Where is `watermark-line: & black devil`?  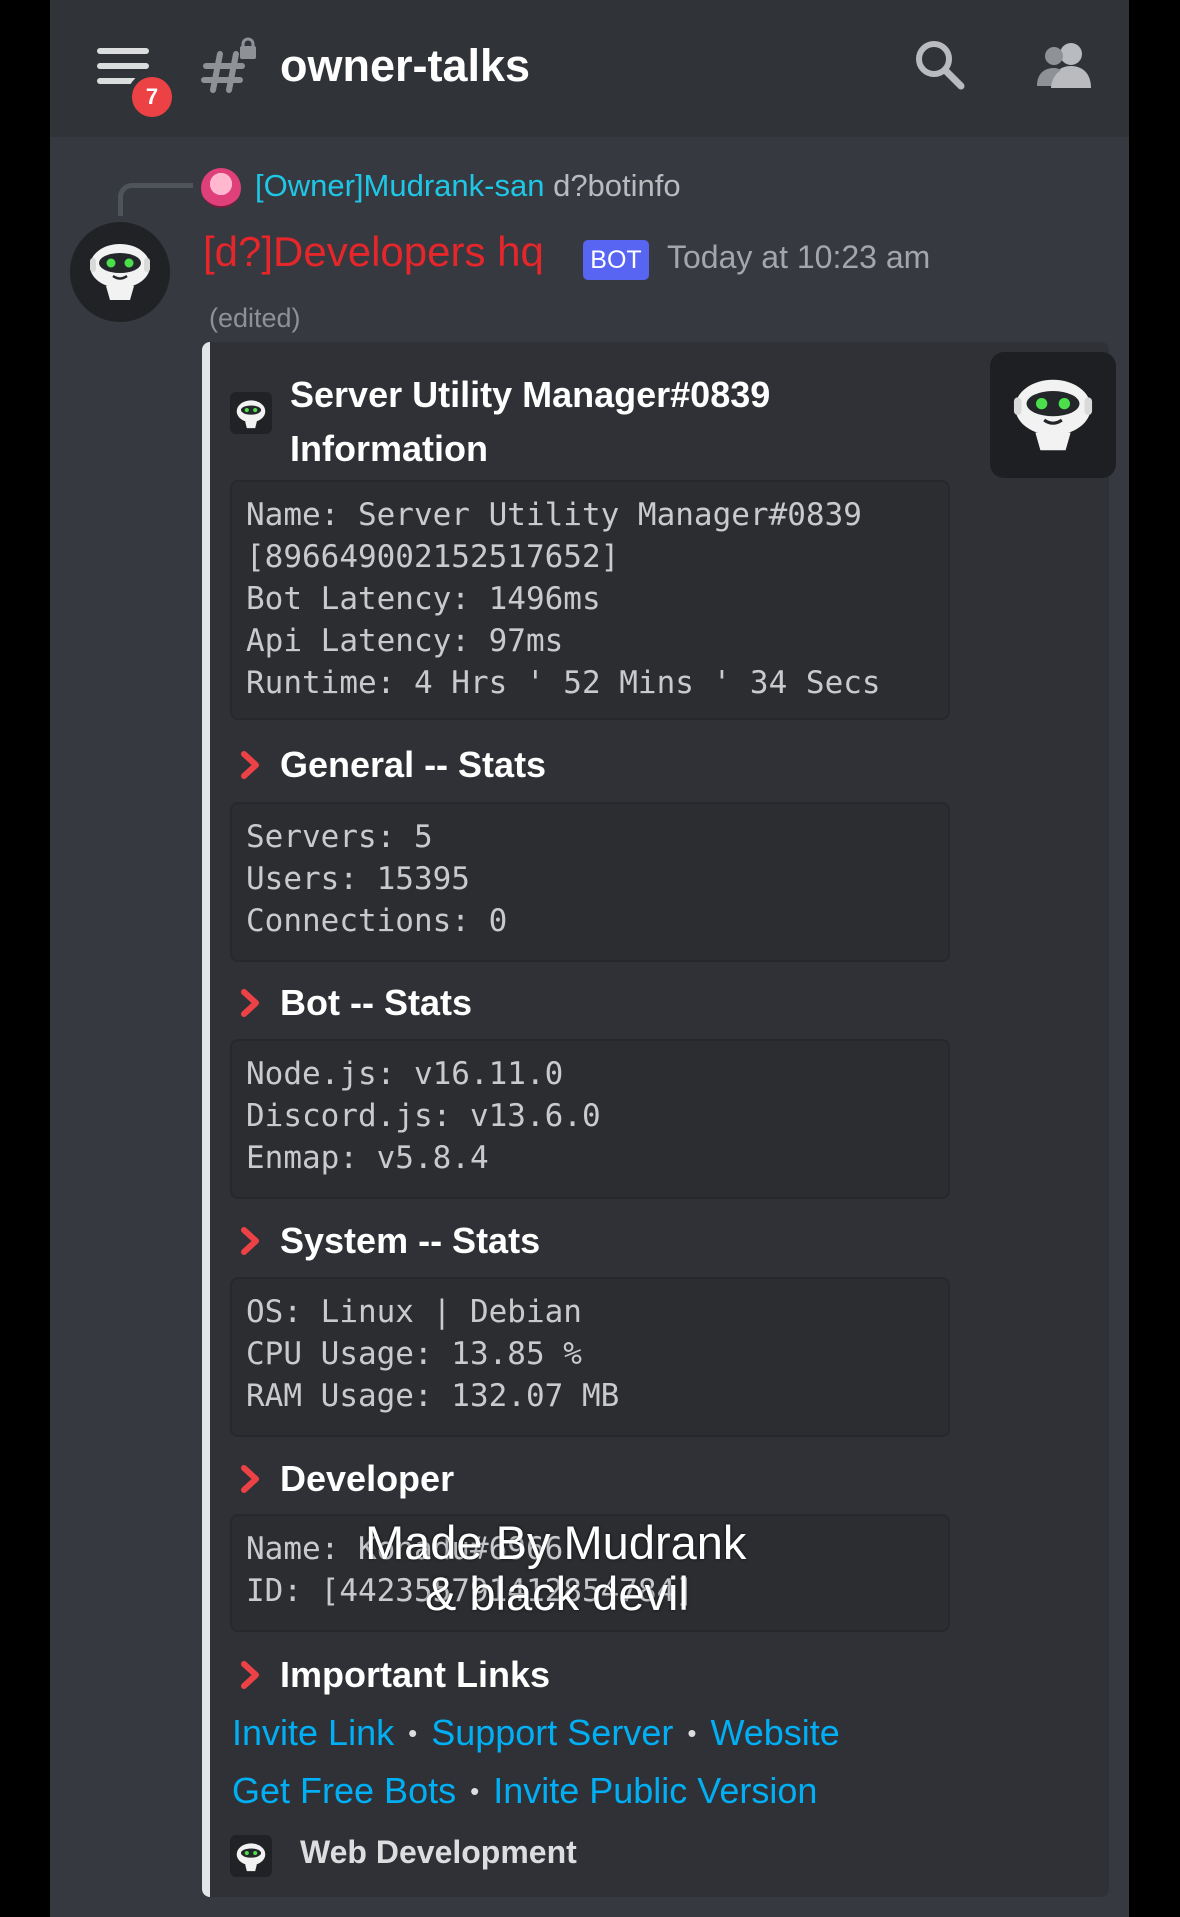
watermark-line: & black devil is located at coordinates (557, 1593).